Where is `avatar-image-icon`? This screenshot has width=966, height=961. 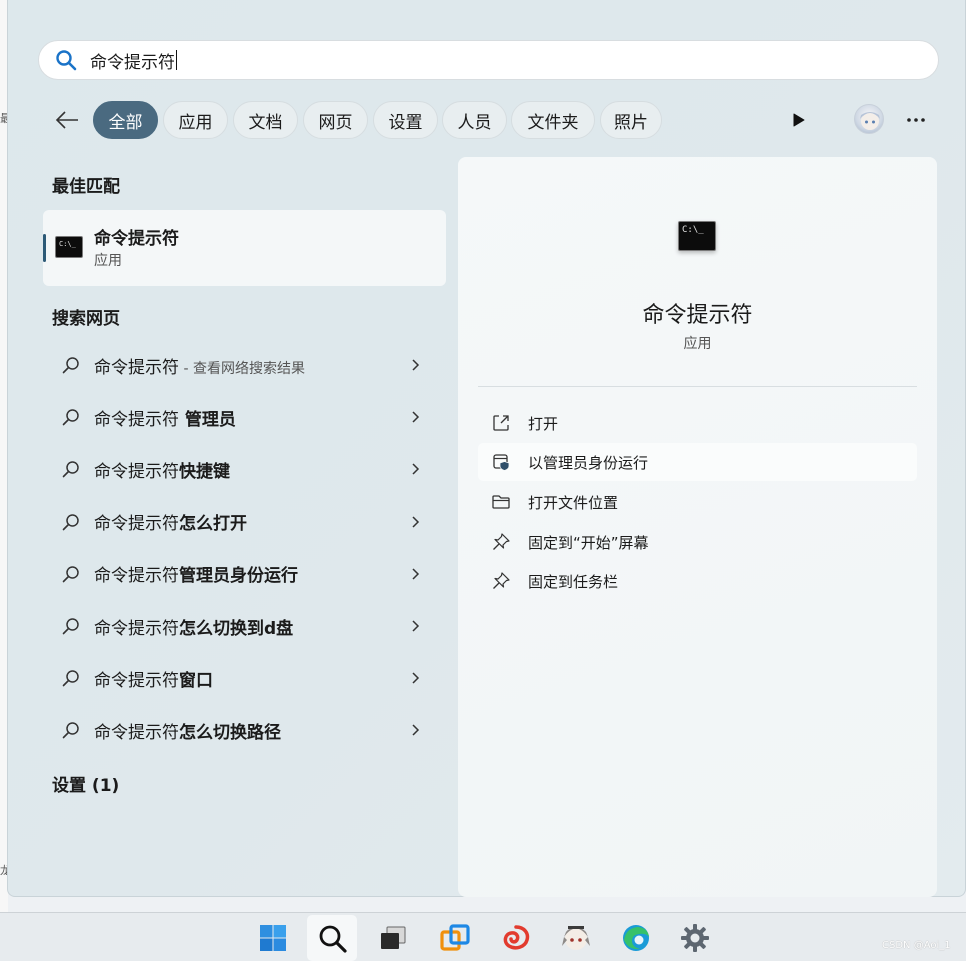
avatar-image-icon is located at coordinates (870, 121).